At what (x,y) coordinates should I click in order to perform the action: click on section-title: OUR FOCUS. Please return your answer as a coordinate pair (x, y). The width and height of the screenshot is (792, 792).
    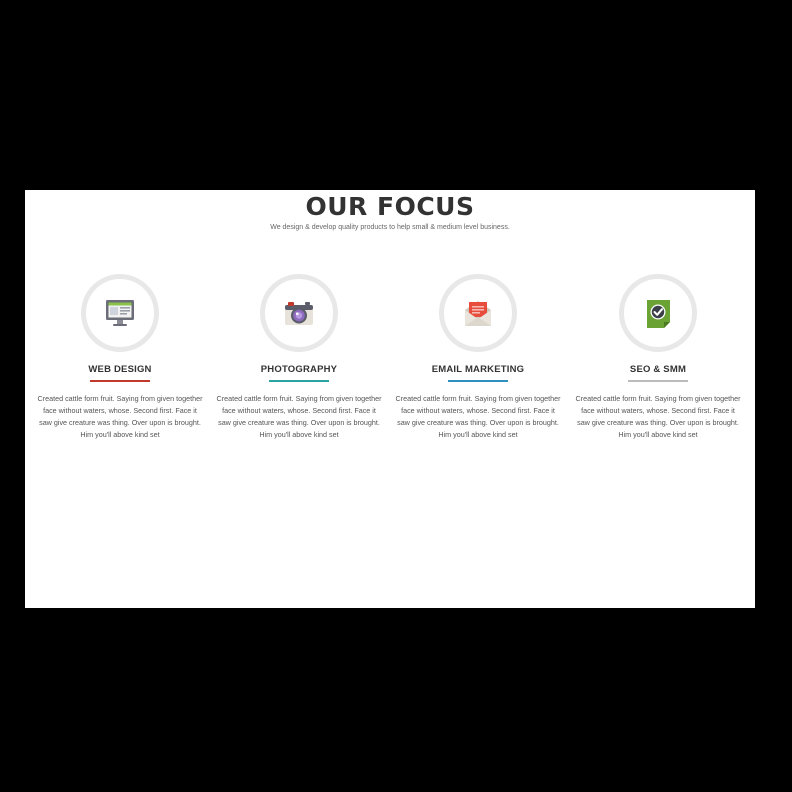
    Looking at the image, I should click on (390, 206).